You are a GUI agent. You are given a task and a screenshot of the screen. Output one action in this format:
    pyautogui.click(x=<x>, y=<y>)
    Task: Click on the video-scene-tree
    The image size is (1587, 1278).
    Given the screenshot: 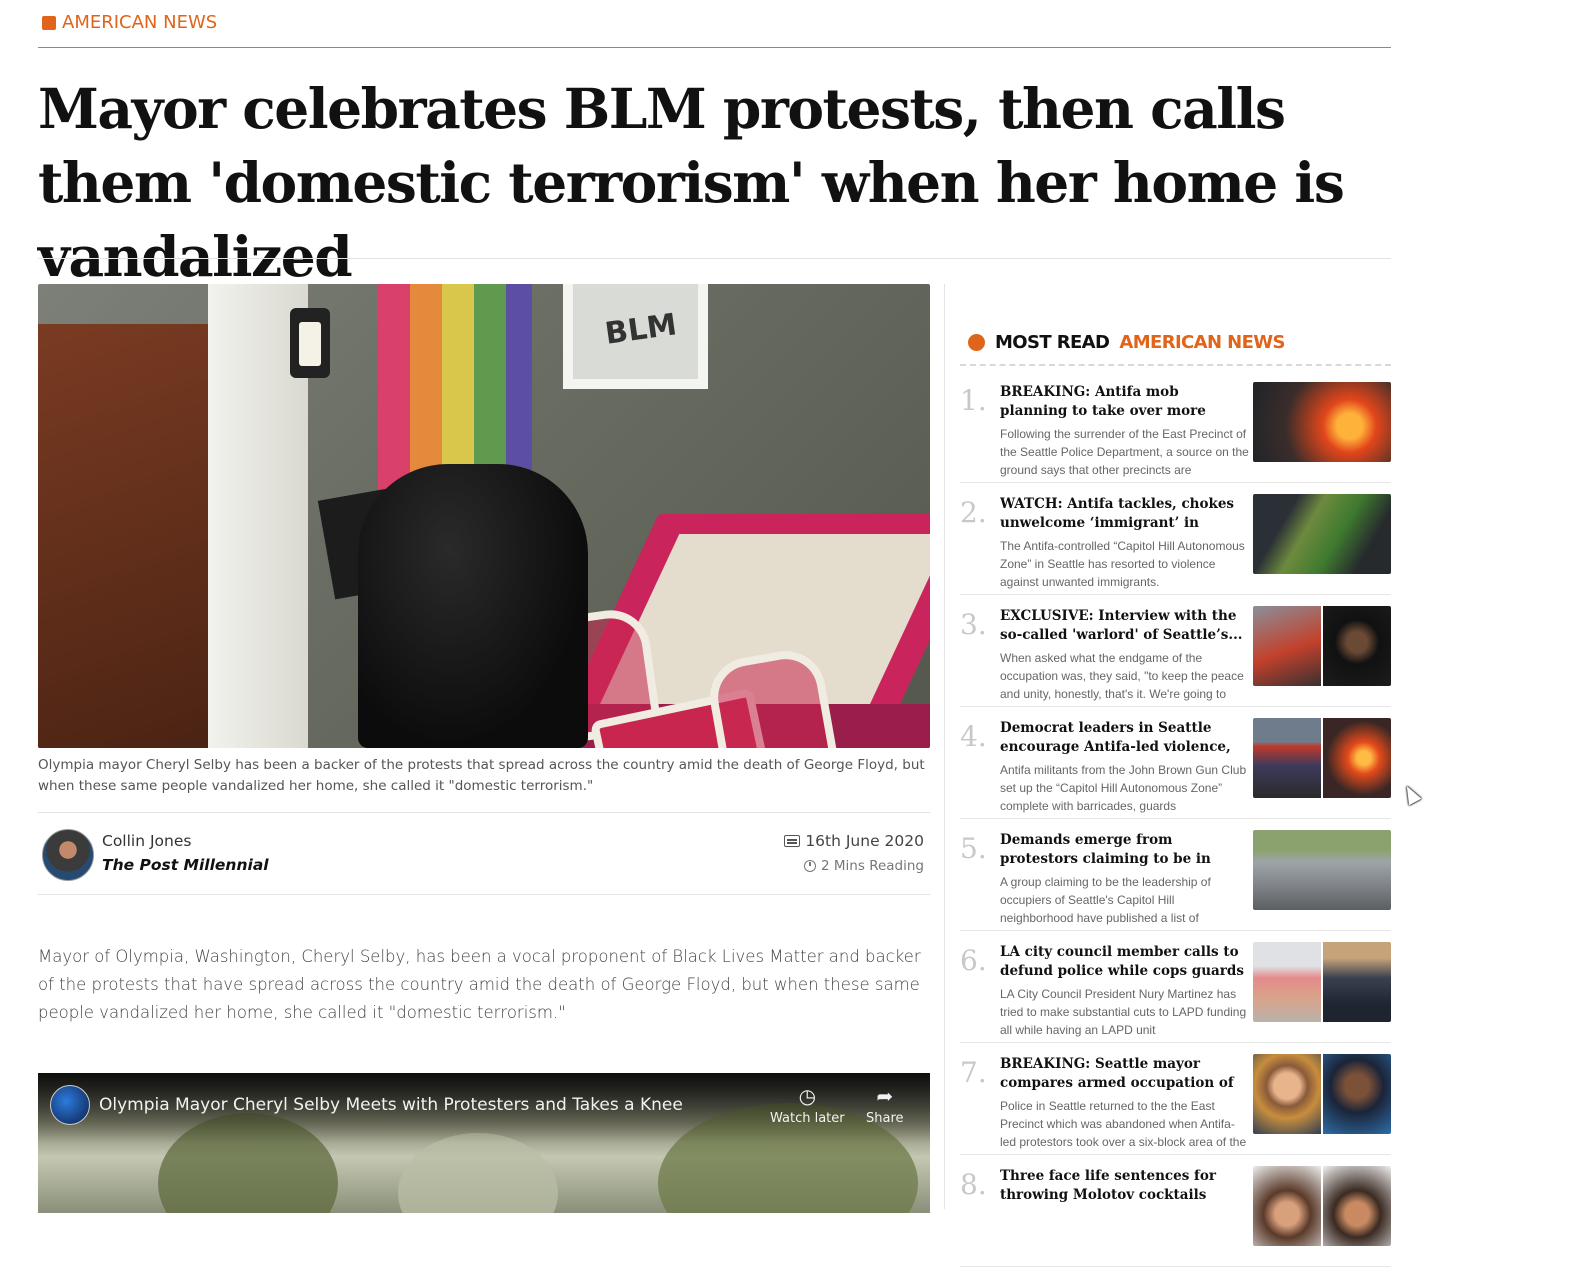 What is the action you would take?
    pyautogui.click(x=478, y=1173)
    